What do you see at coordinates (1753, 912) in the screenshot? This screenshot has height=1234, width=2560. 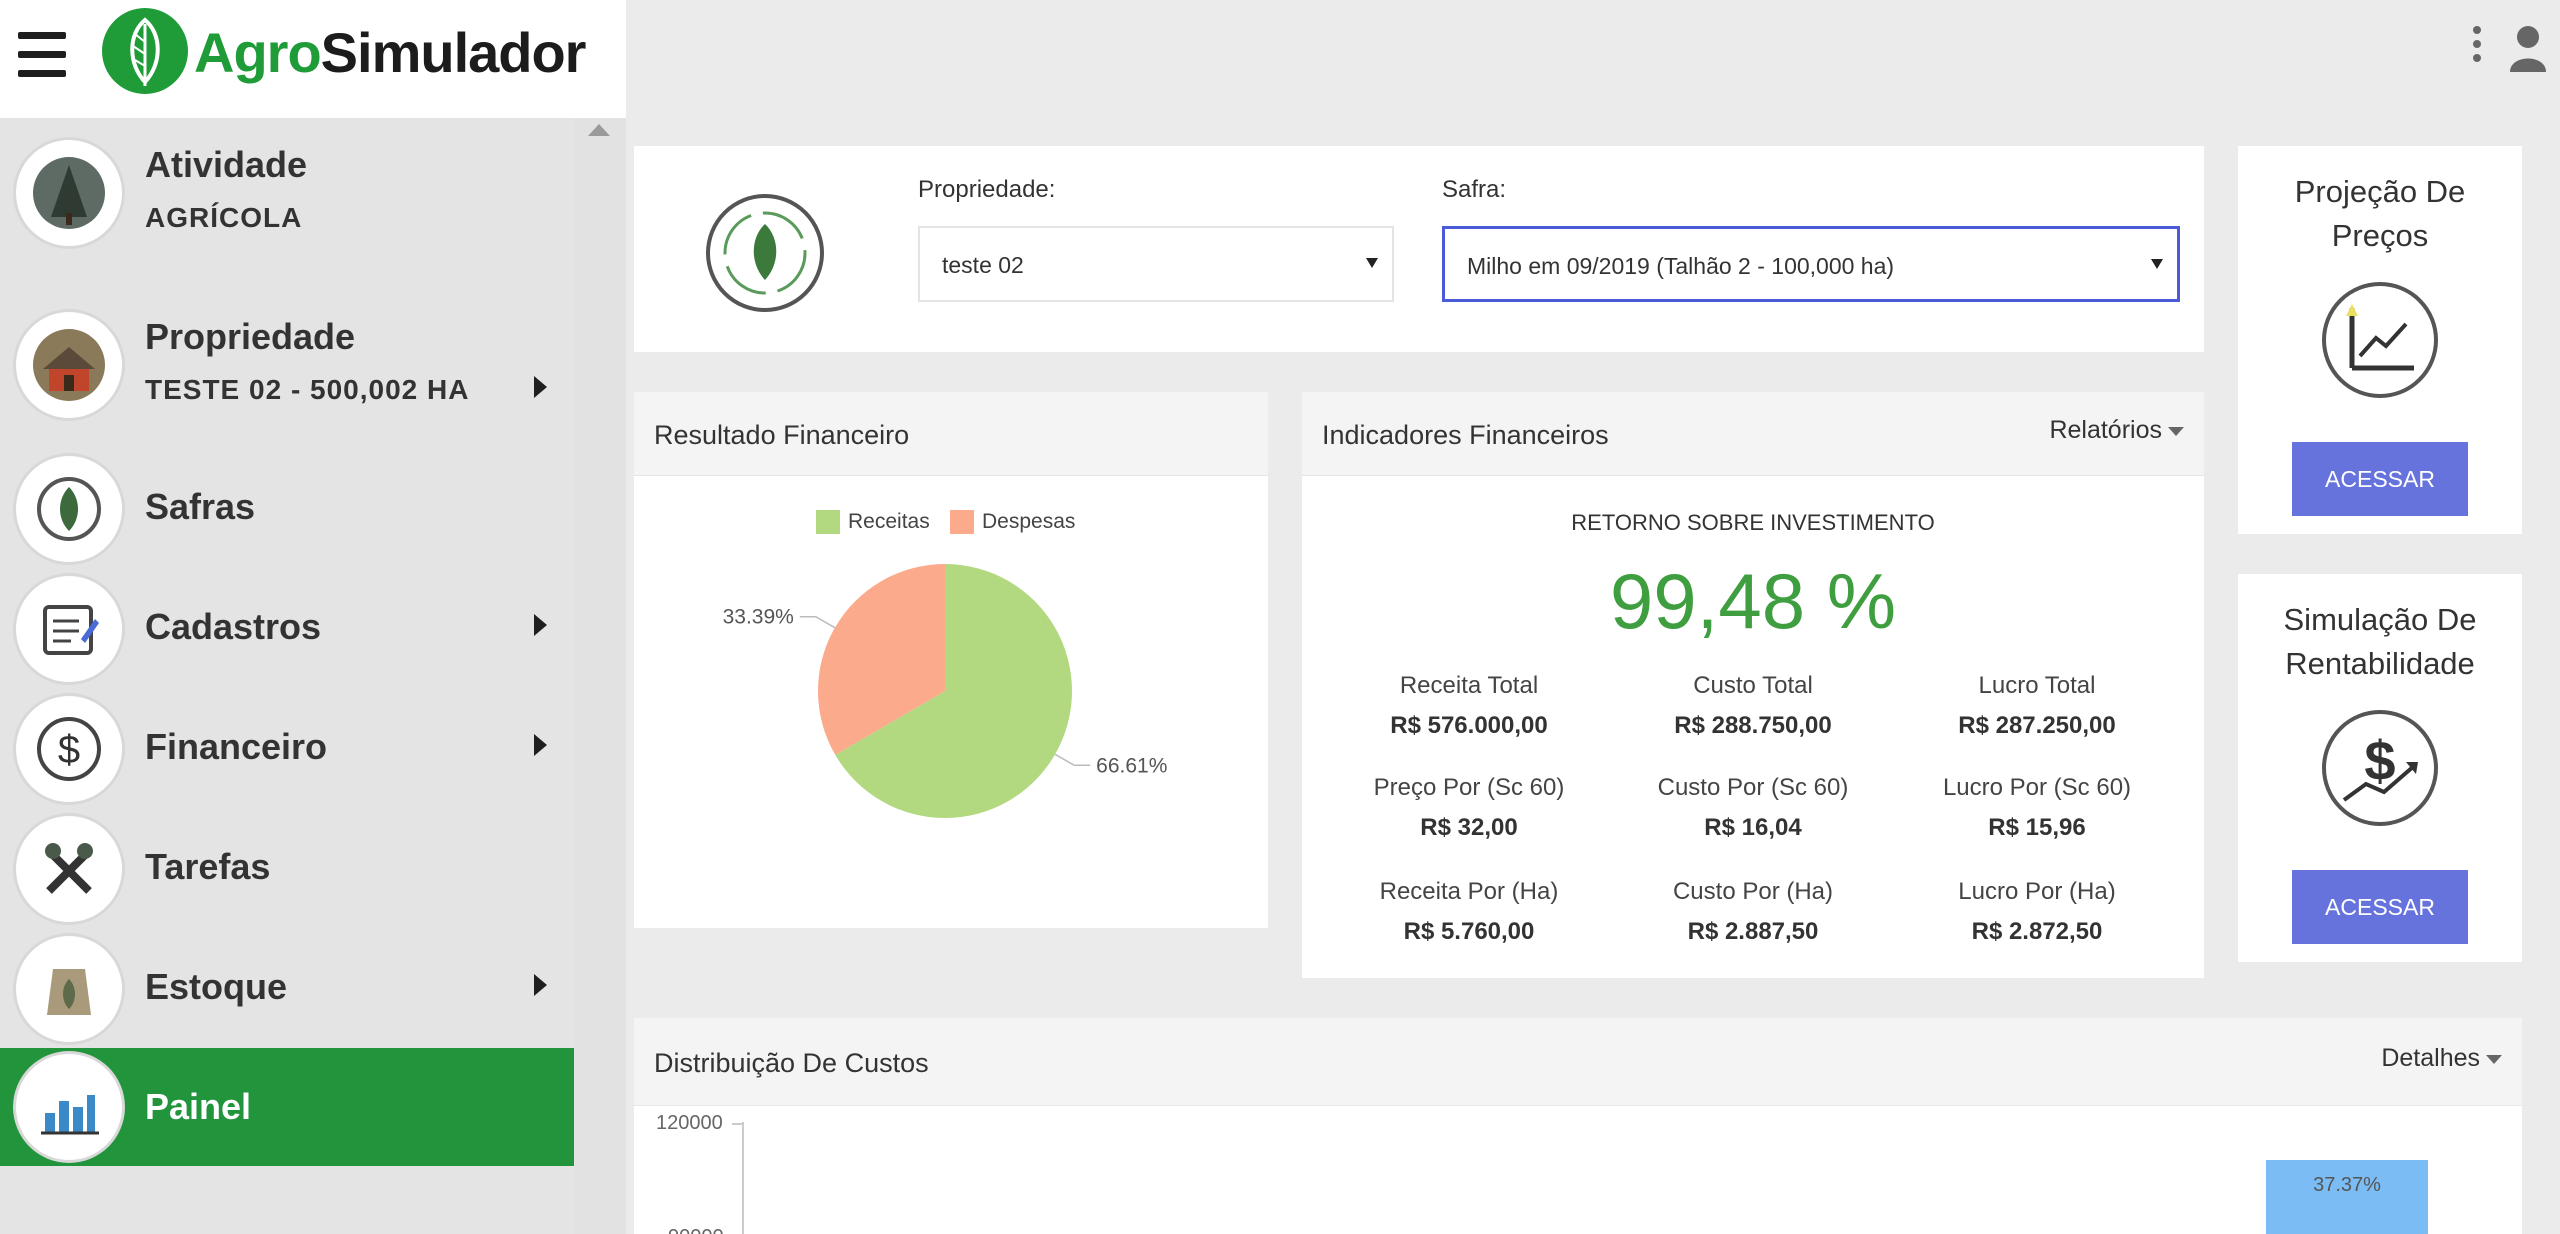 I see `indicator-custo-ha: Custo Por (Ha) R$ 2.887,50` at bounding box center [1753, 912].